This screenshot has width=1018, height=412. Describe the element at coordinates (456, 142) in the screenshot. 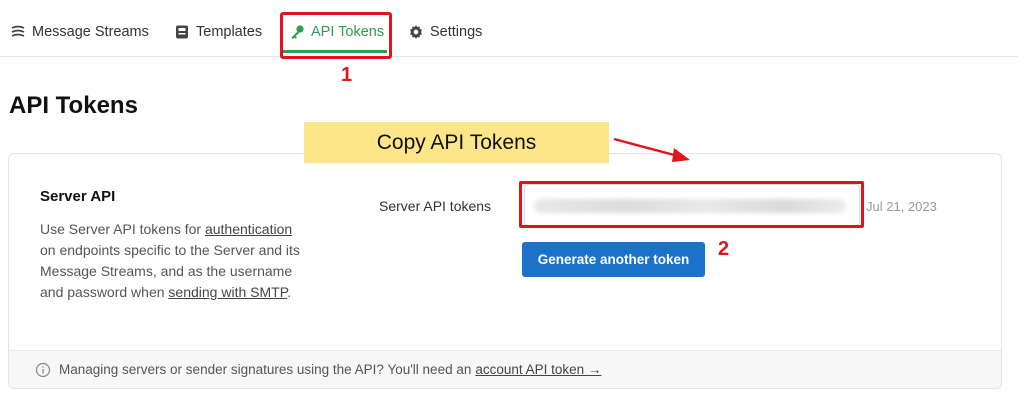

I see `annotation-callout: Copy API Tokens` at that location.